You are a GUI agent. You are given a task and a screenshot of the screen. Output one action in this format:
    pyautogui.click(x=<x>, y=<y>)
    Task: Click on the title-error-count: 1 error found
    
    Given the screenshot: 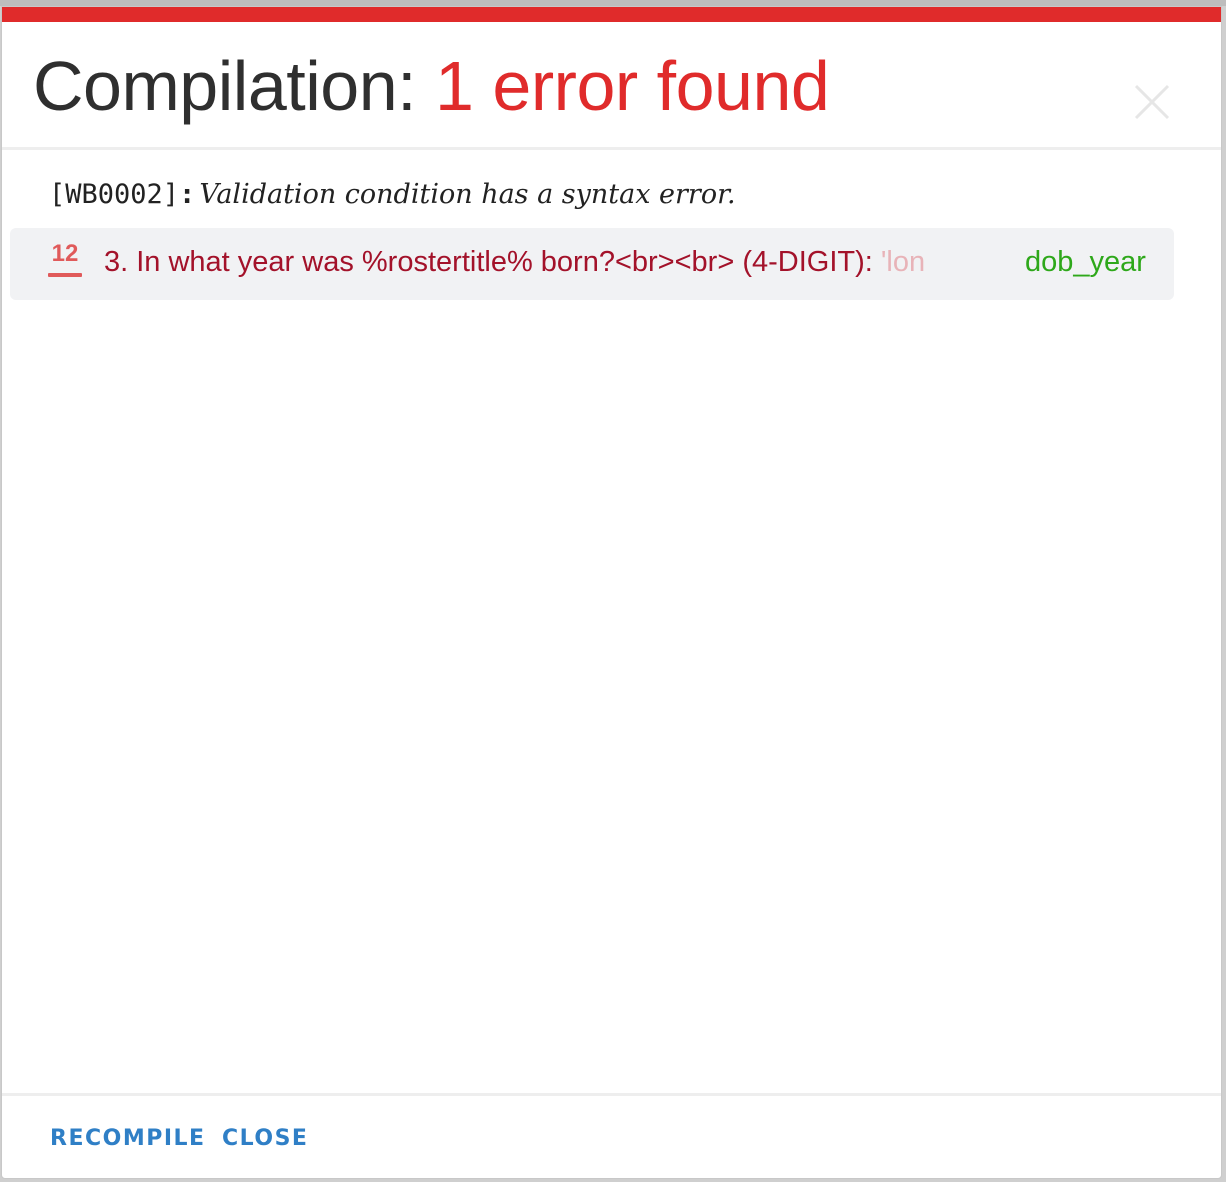 What is the action you would take?
    pyautogui.click(x=632, y=86)
    